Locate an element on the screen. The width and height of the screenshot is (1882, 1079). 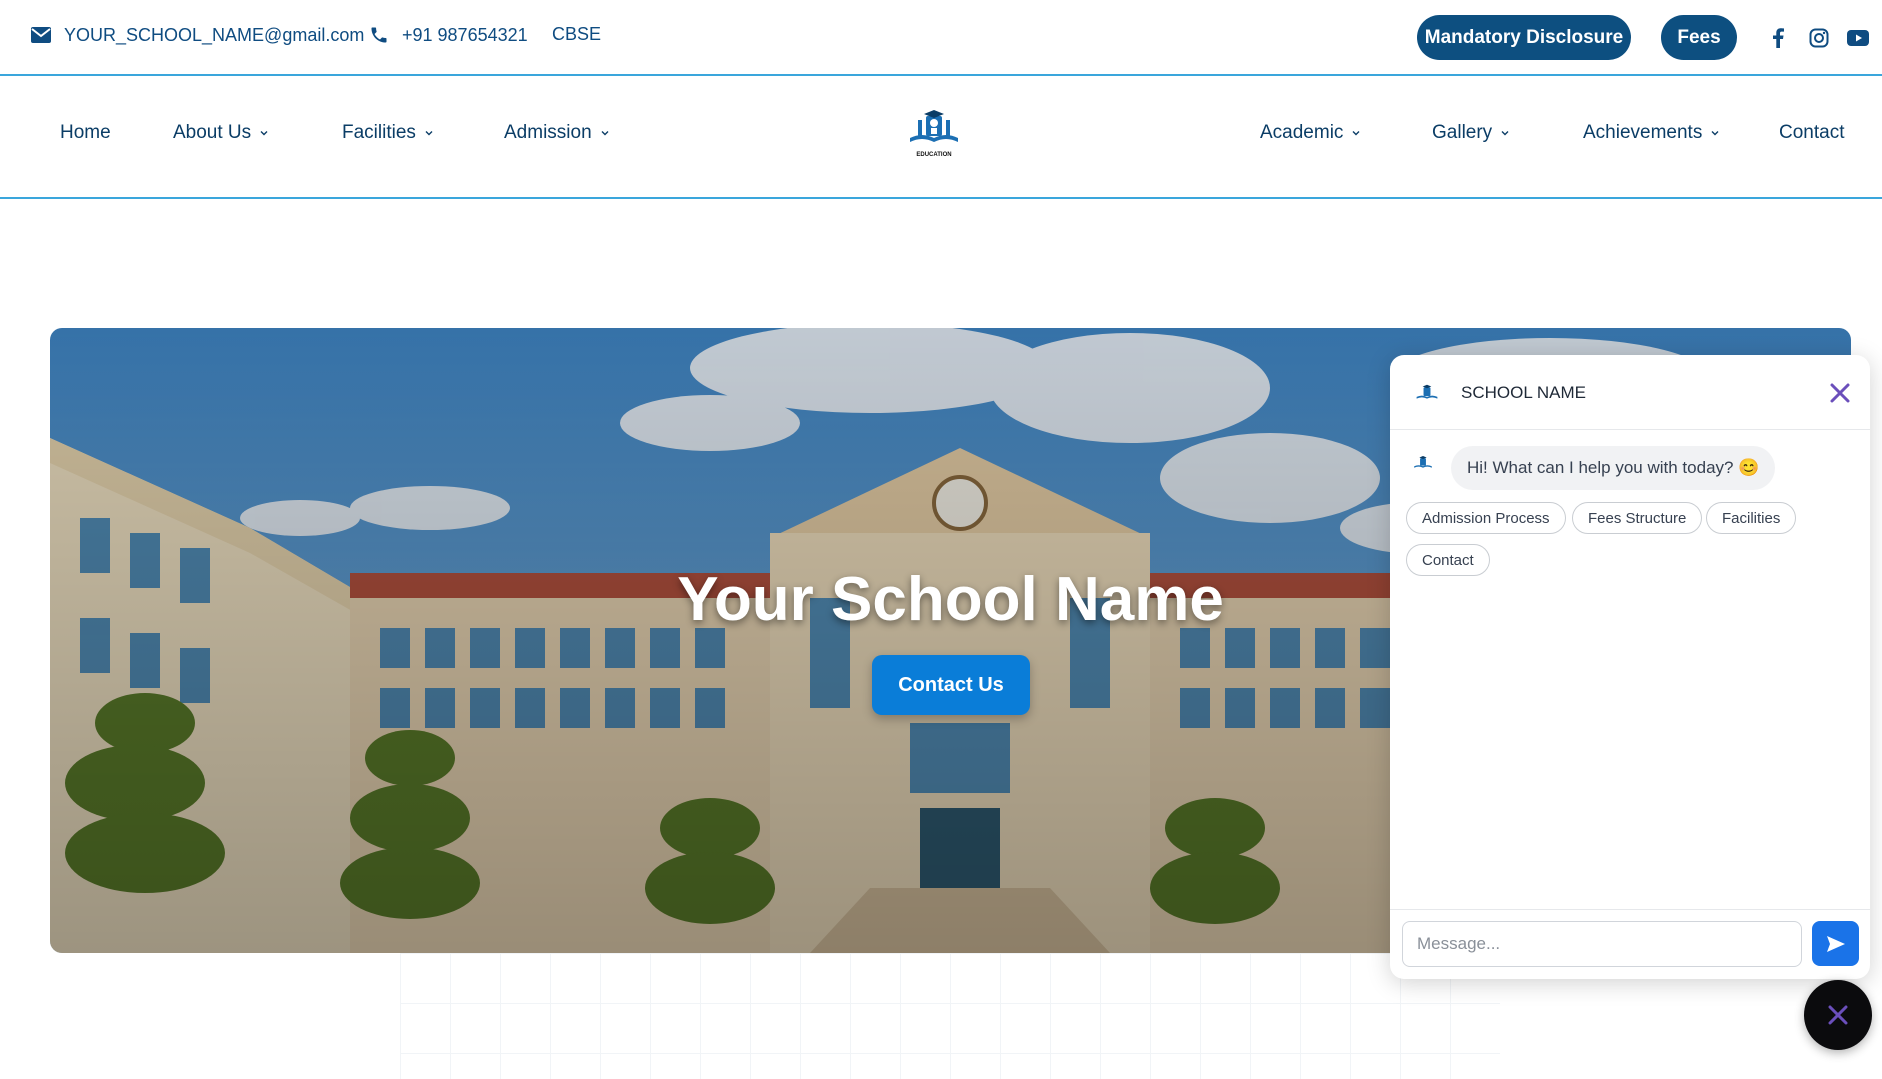
bot-message: Hi! What can I help you with today? 😊 is located at coordinates (1613, 468).